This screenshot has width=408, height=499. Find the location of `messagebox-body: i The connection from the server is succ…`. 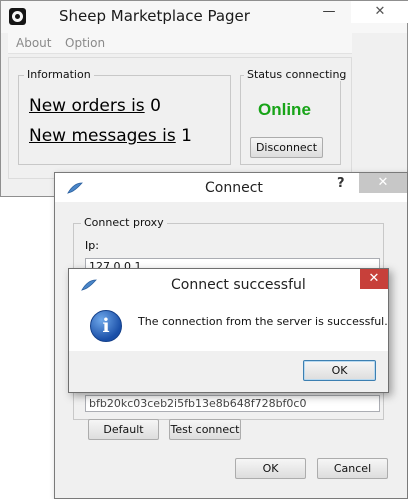

messagebox-body: i The connection from the server is succ… is located at coordinates (228, 324).